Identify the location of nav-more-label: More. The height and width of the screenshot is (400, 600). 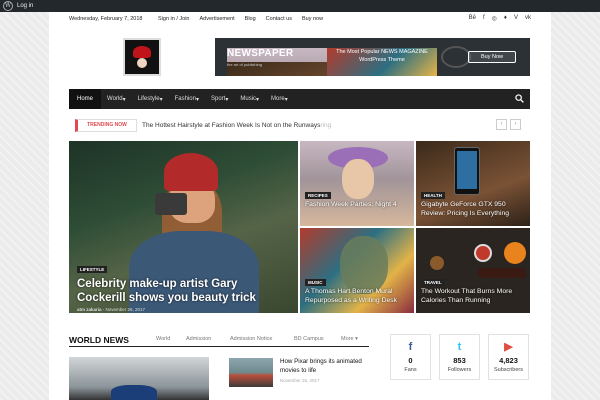
(278, 99).